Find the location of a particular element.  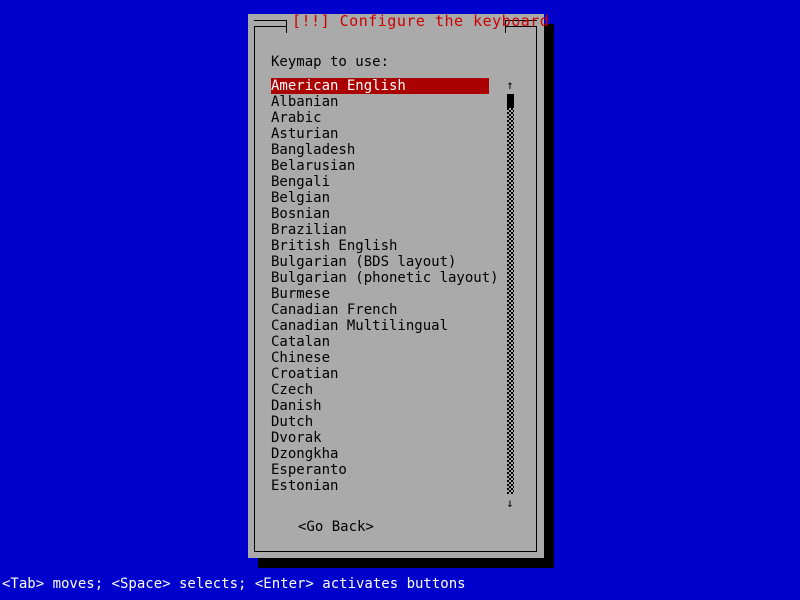

scroll-up-arrow-icon: ↑ is located at coordinates (510, 85).